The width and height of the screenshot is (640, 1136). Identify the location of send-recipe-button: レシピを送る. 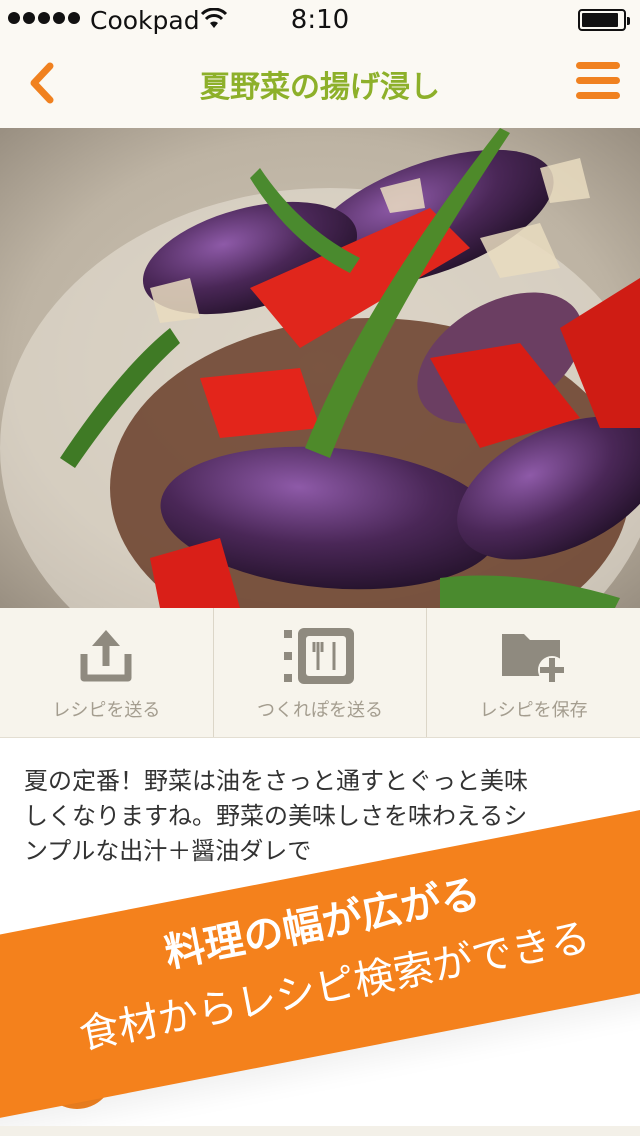
(106, 672).